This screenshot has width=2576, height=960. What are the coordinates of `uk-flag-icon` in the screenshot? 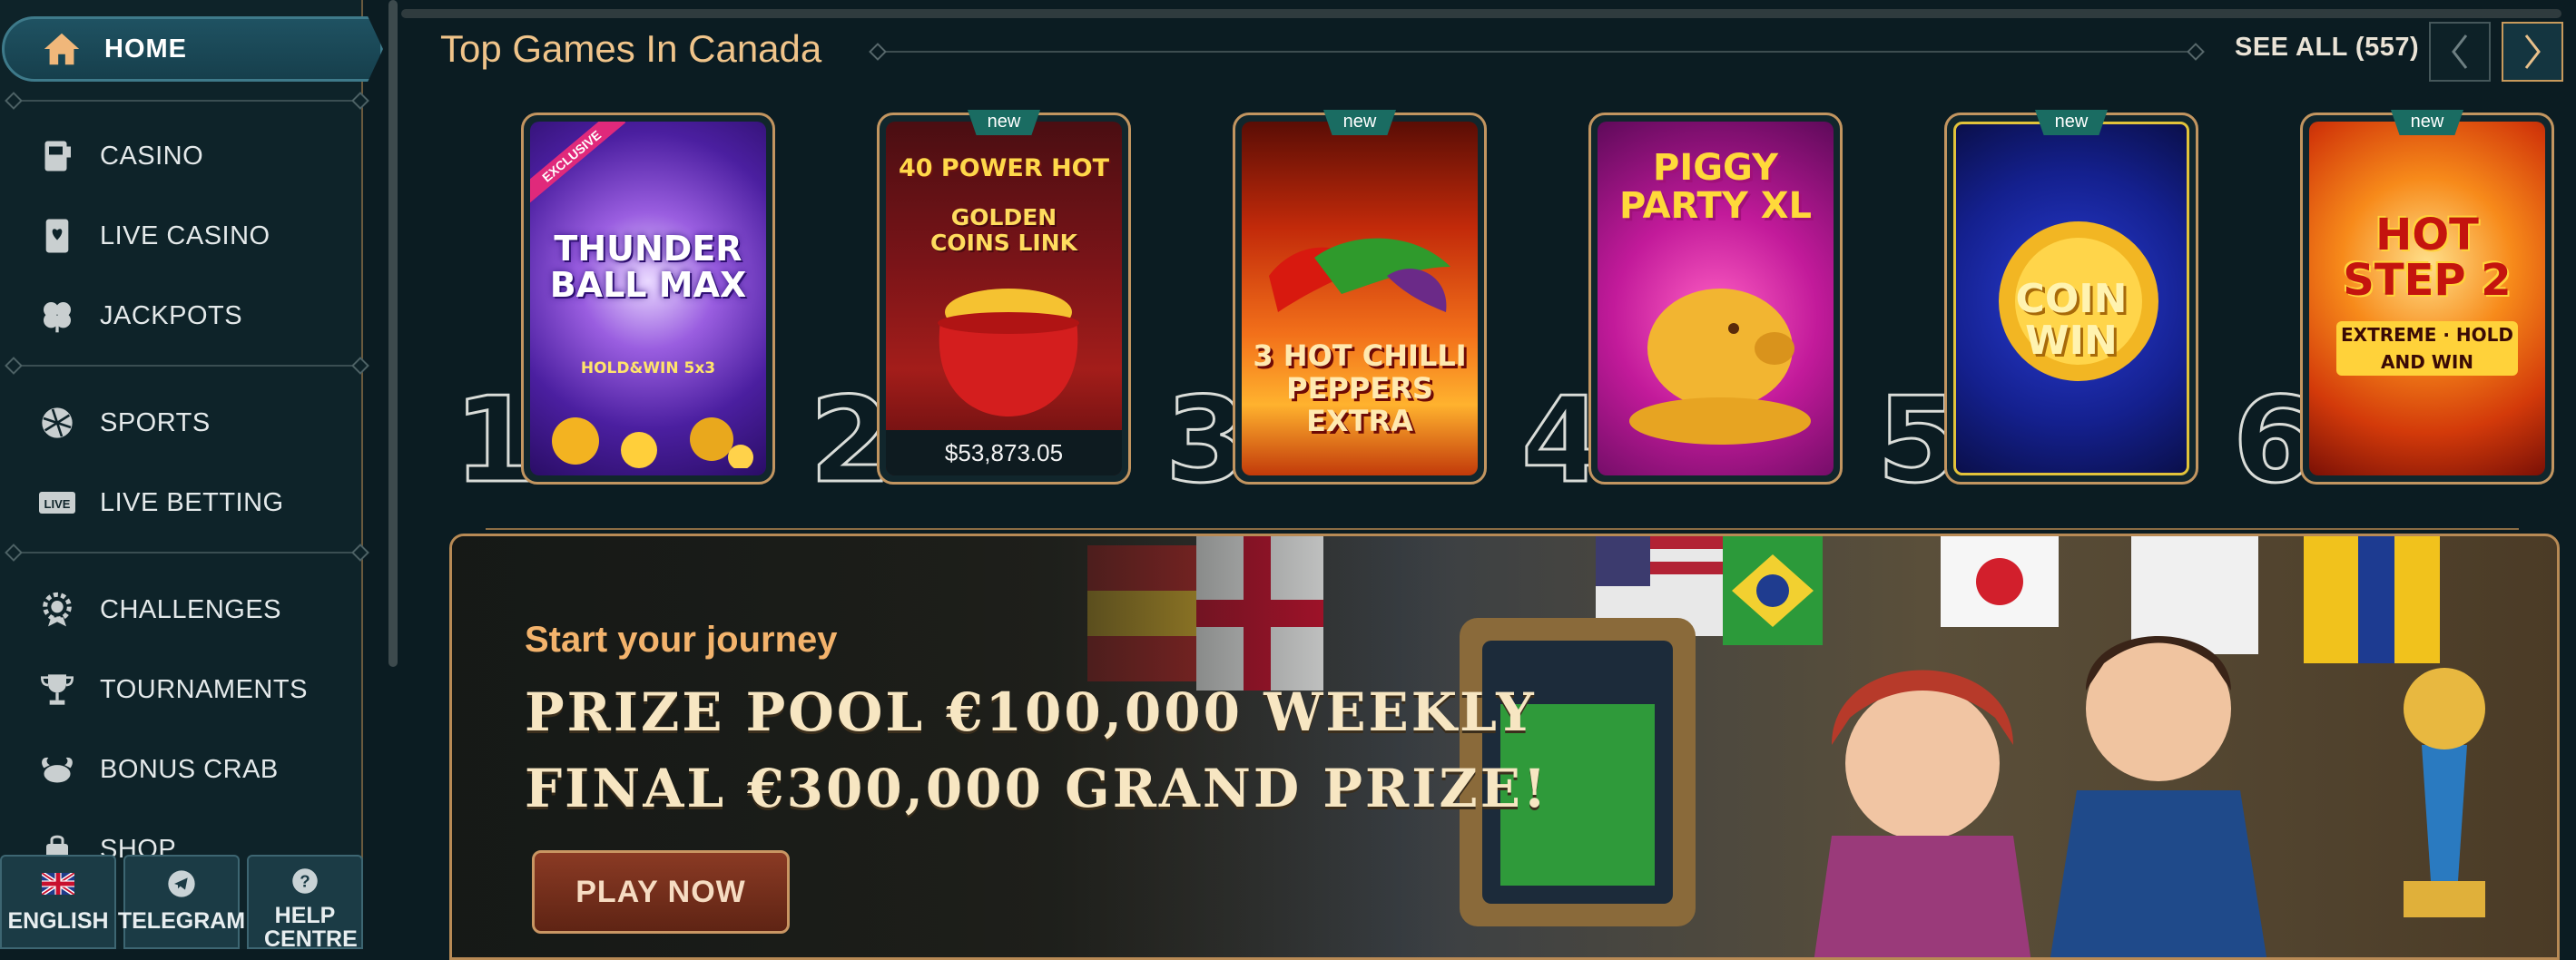 It's located at (58, 883).